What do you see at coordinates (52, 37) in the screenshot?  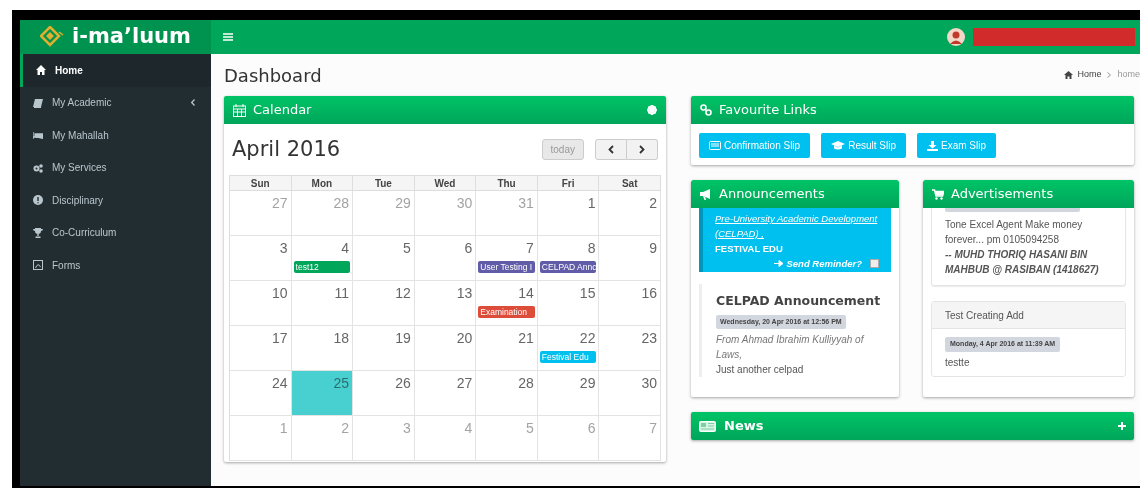 I see `logo-icon` at bounding box center [52, 37].